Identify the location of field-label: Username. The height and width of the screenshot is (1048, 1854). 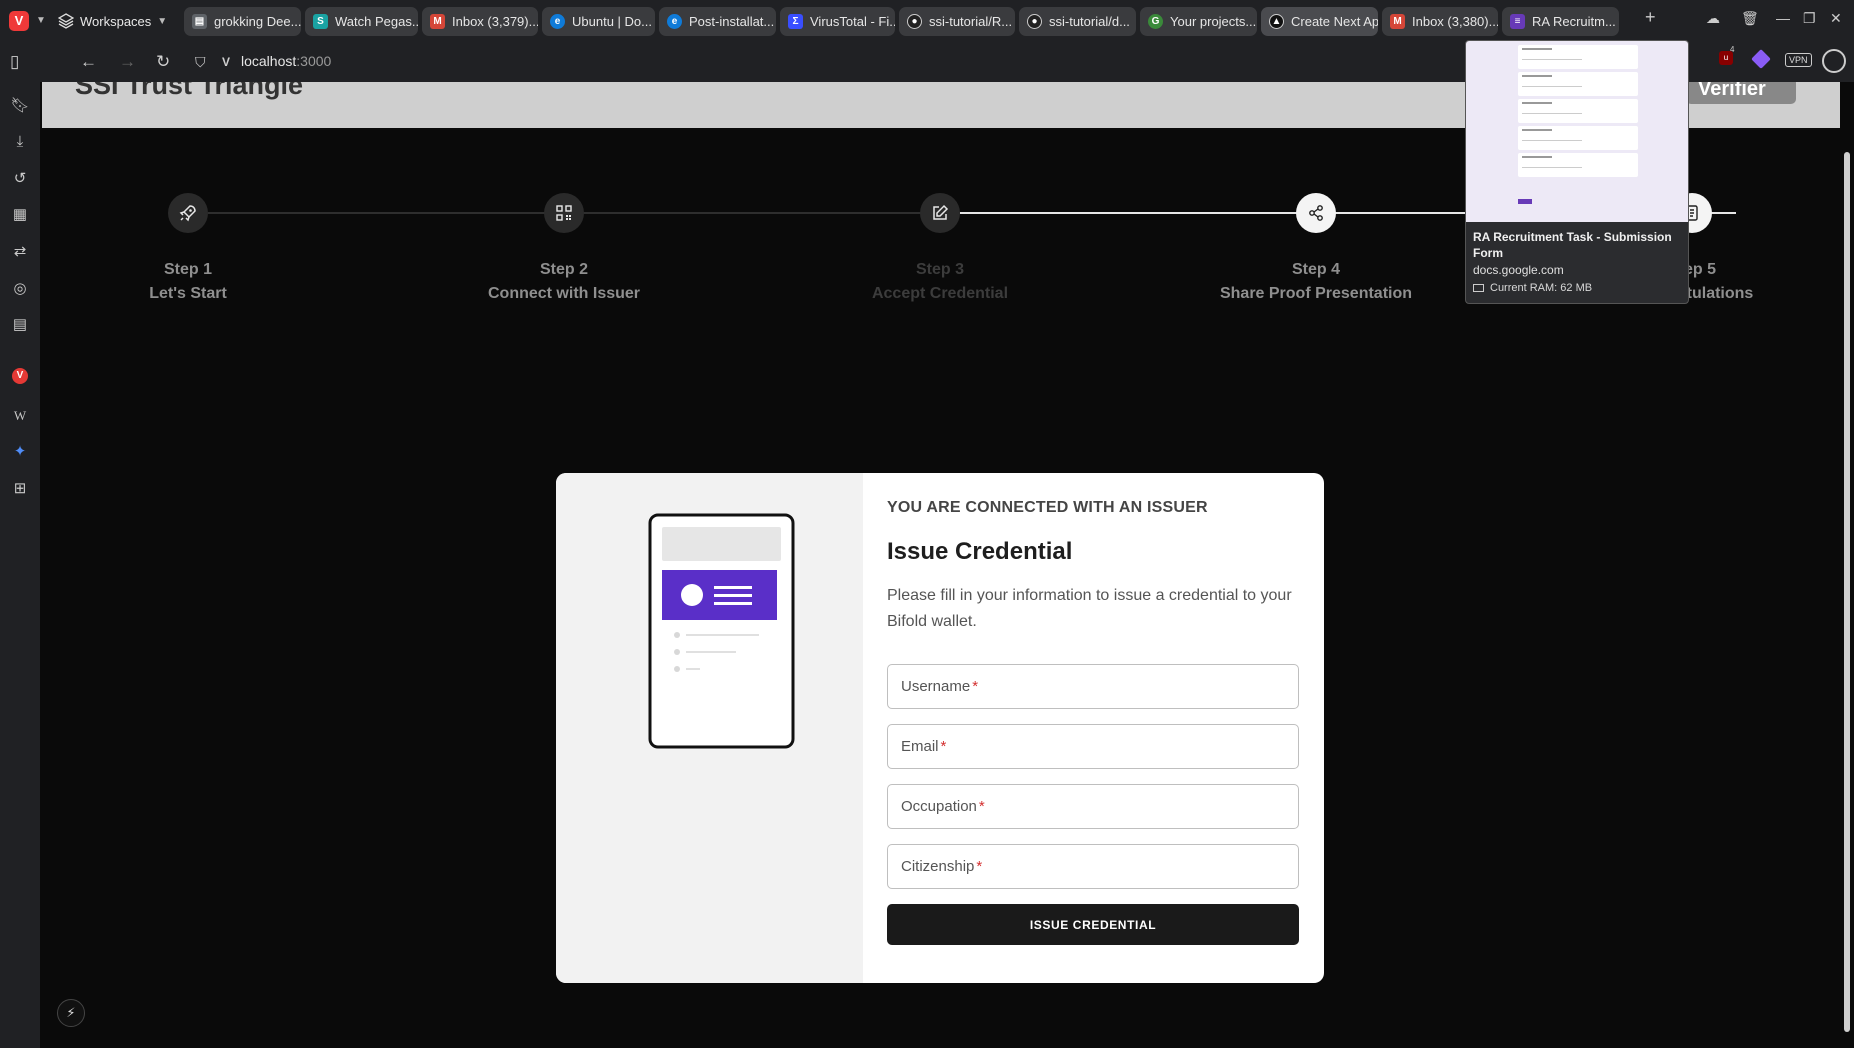
(936, 686).